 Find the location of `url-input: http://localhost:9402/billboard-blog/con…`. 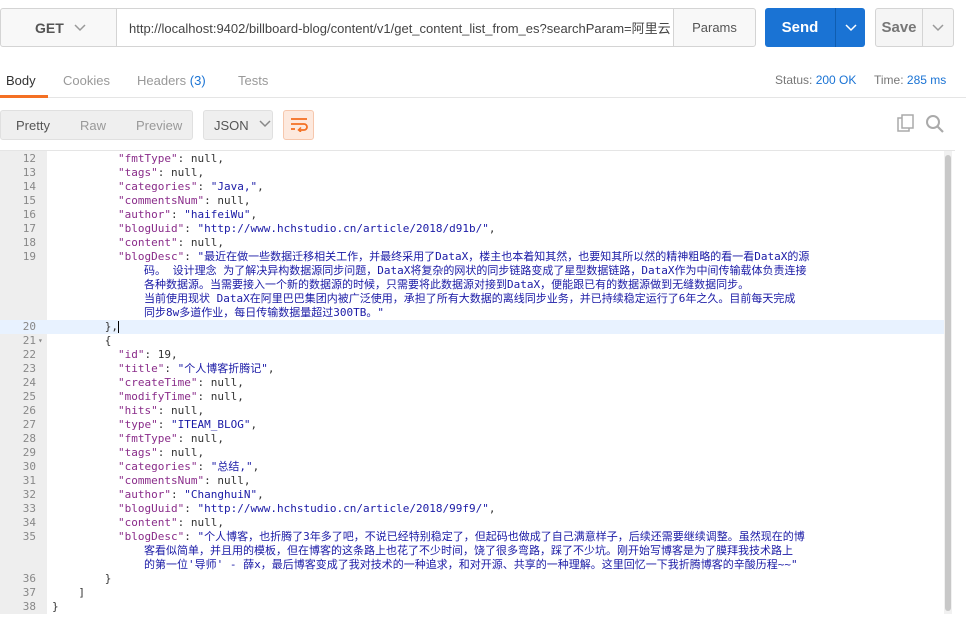

url-input: http://localhost:9402/billboard-blog/con… is located at coordinates (395, 27).